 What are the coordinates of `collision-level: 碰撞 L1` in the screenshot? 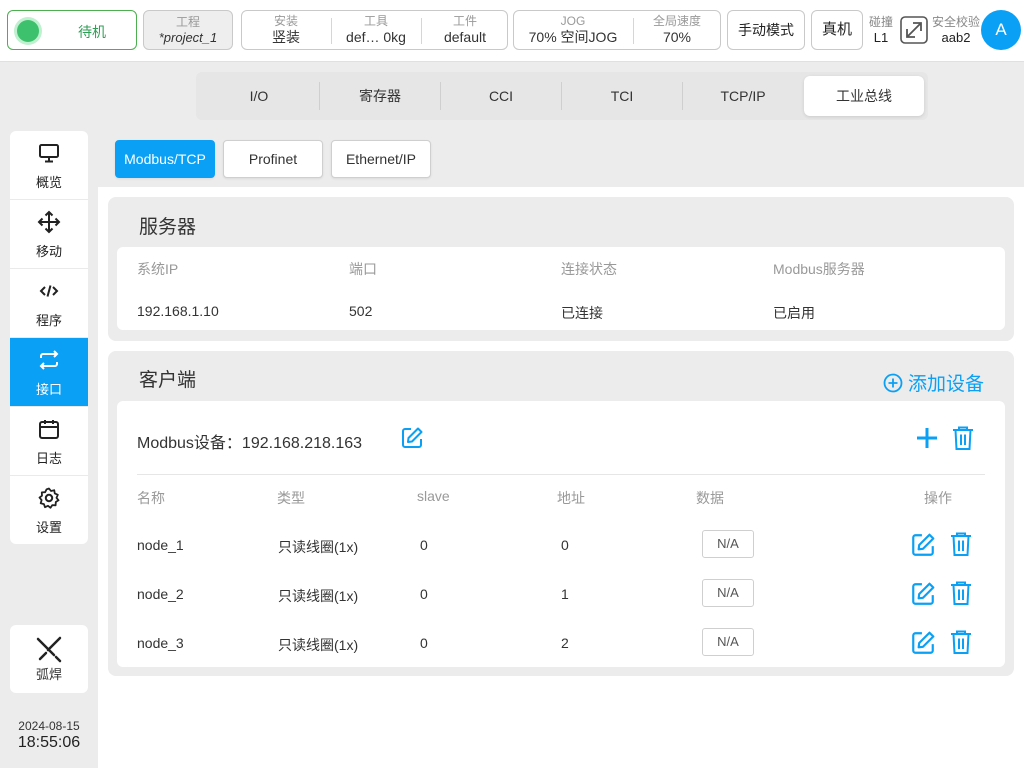 It's located at (881, 30).